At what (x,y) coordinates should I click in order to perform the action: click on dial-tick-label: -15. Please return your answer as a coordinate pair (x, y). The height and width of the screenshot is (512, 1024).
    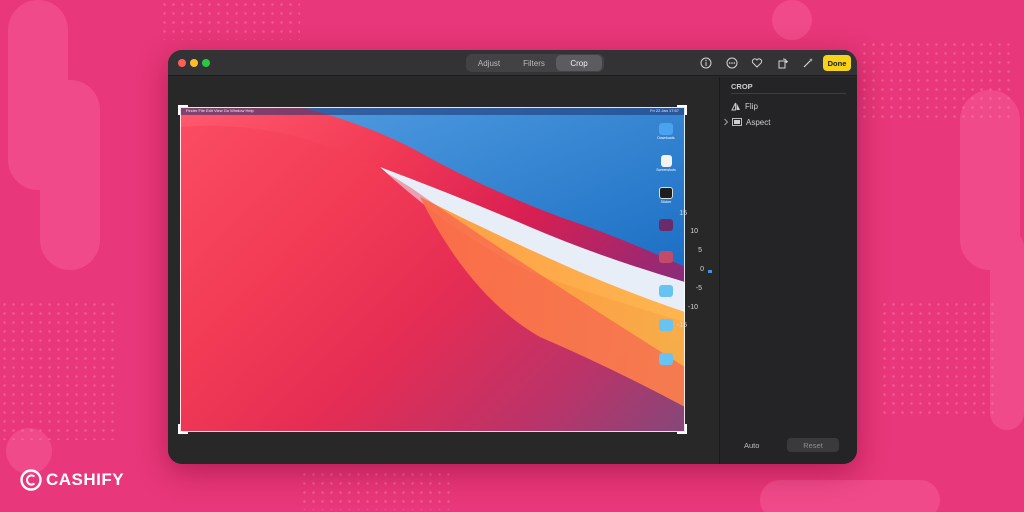
    Looking at the image, I should click on (681, 325).